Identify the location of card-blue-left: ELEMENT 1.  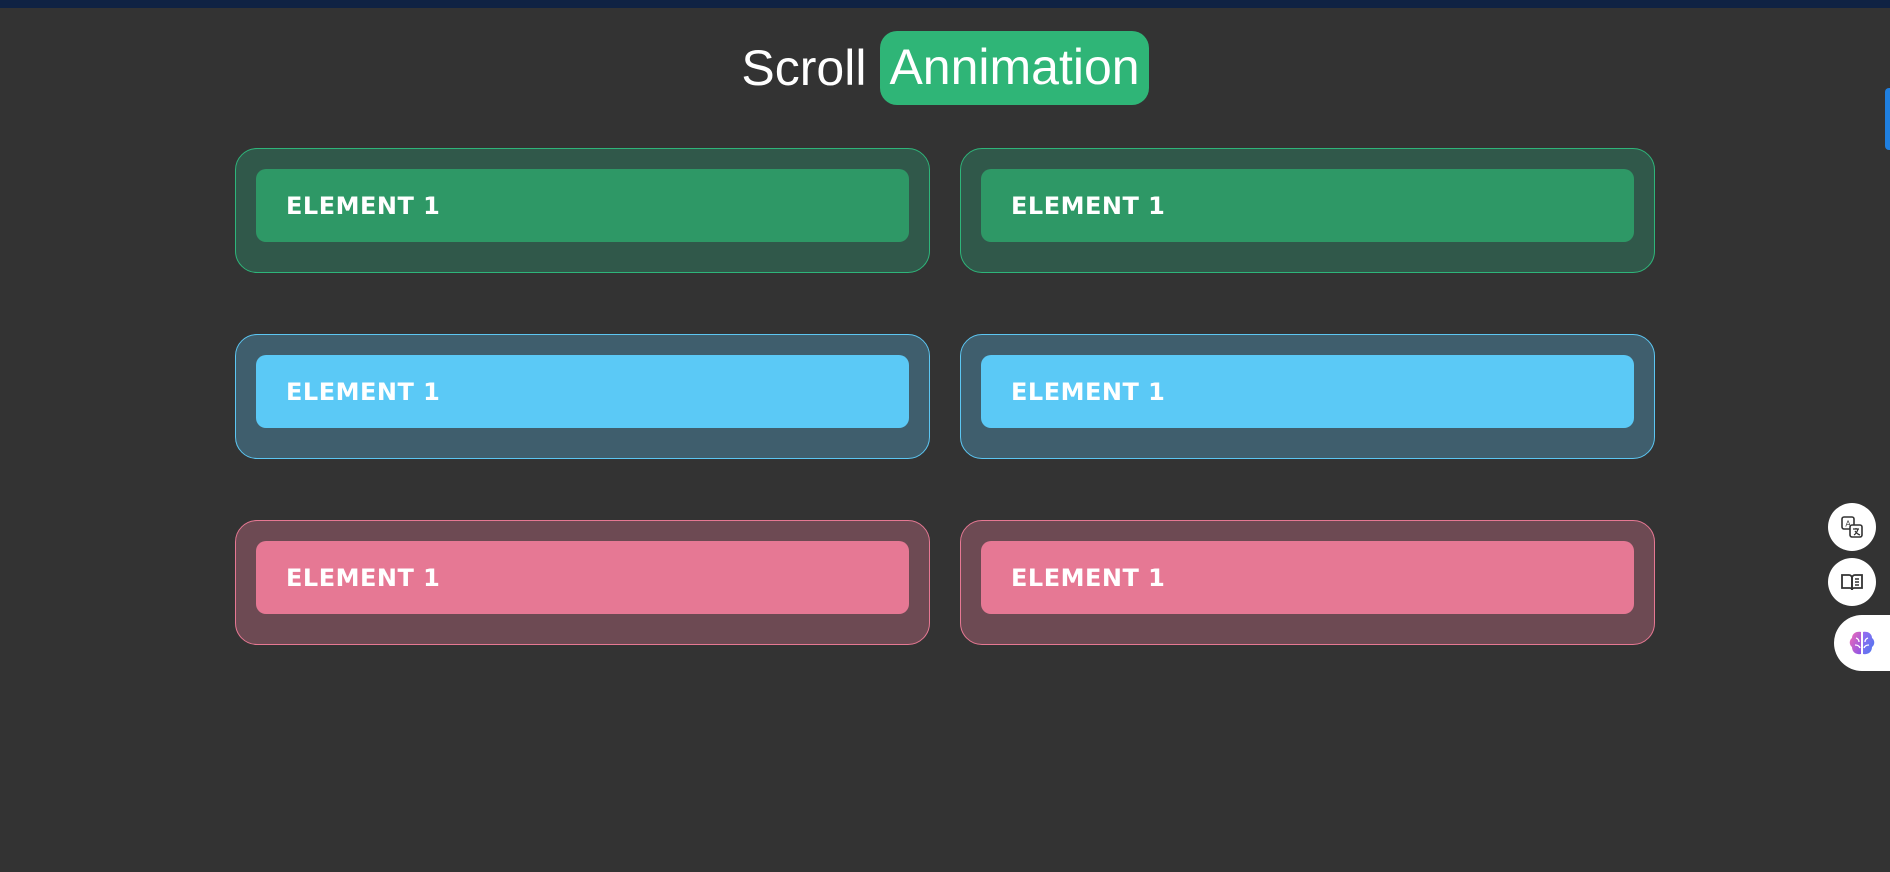
(582, 396).